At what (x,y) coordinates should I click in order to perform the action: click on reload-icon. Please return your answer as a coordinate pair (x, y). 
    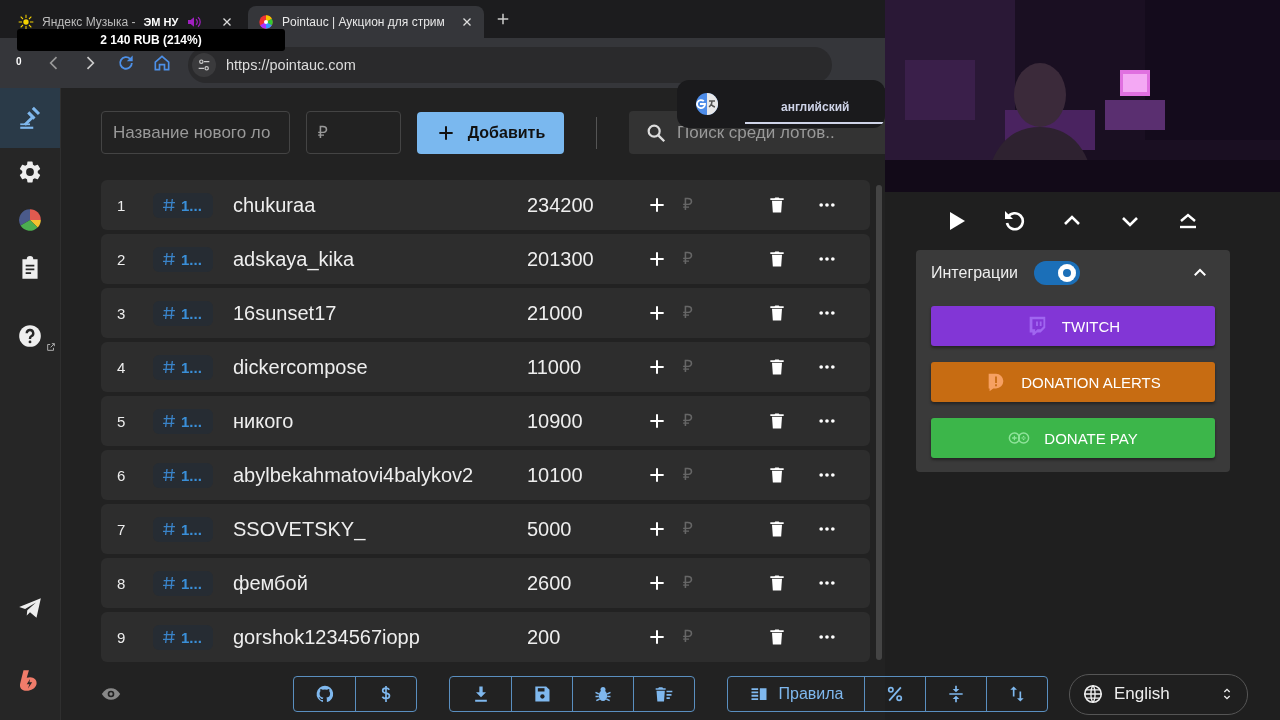
    Looking at the image, I should click on (126, 63).